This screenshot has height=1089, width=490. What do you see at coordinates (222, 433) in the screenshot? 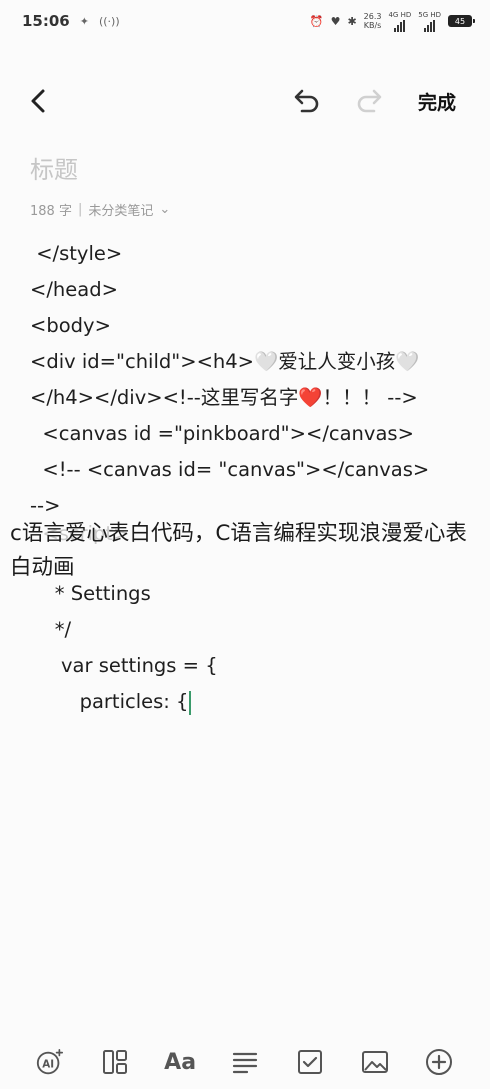
I see `code-line: <canvas id ="pinkboard"></canvas>` at bounding box center [222, 433].